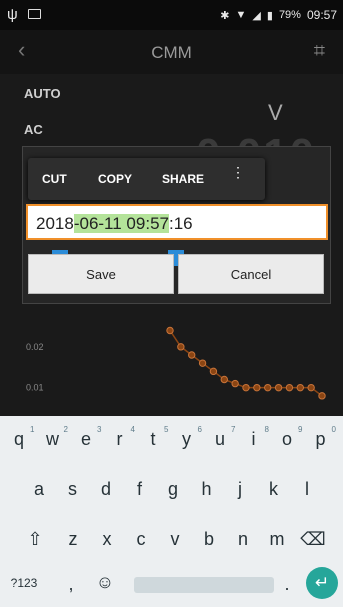 The width and height of the screenshot is (343, 607). Describe the element at coordinates (175, 539) in the screenshot. I see `key-v: v` at that location.